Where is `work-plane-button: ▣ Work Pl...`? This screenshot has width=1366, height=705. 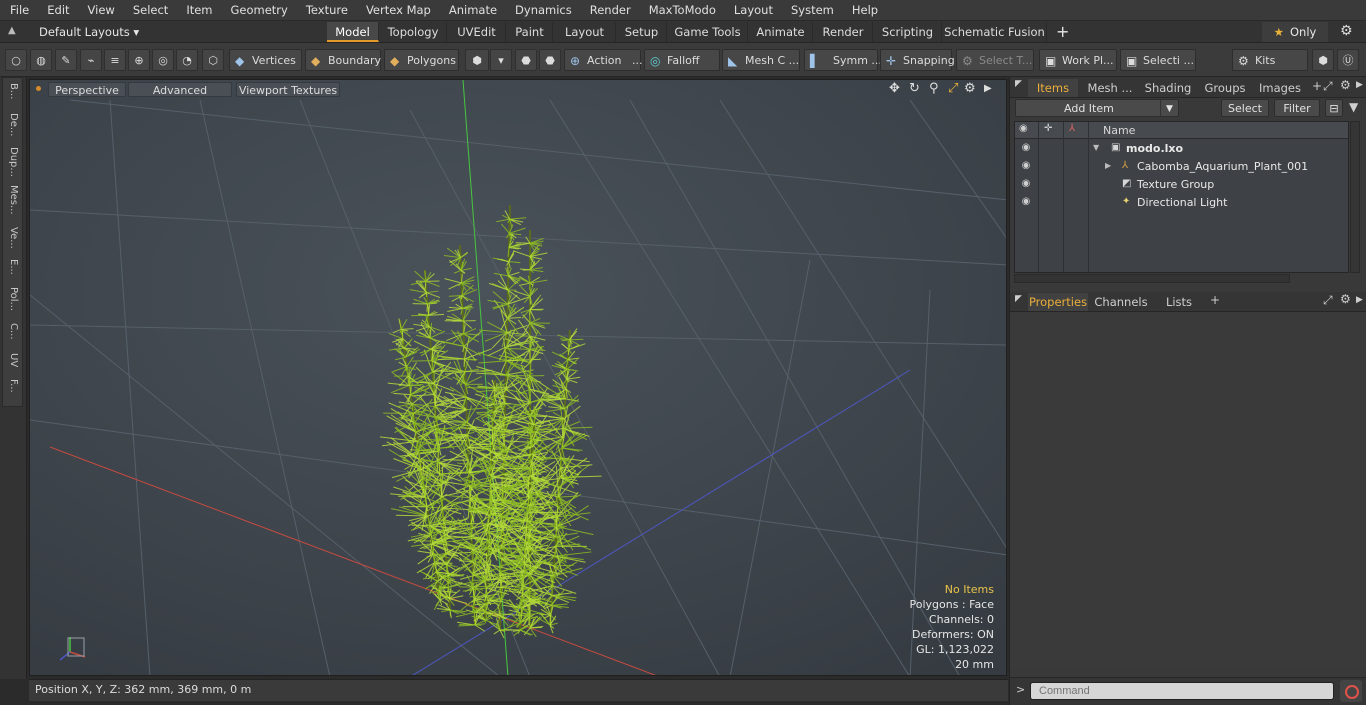
work-plane-button: ▣ Work Pl... is located at coordinates (1078, 60).